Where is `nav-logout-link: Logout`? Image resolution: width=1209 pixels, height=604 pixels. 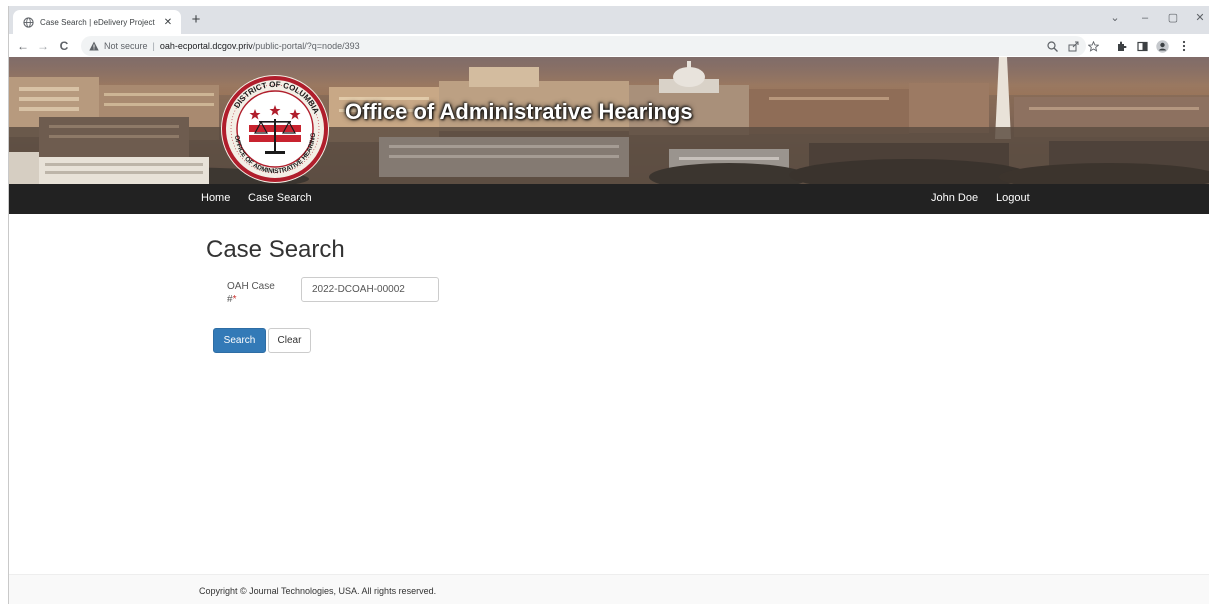 nav-logout-link: Logout is located at coordinates (1013, 198).